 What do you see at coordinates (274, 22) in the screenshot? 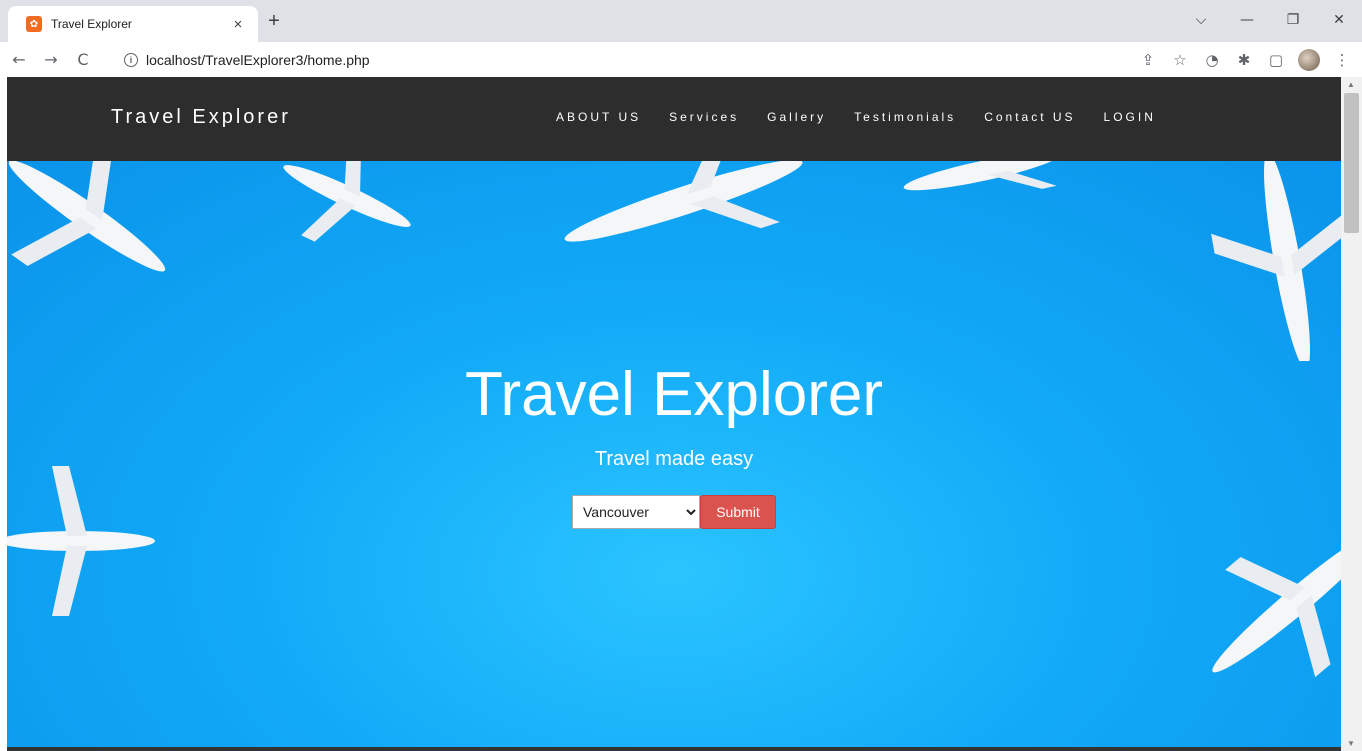
I see `new-tab-button: +` at bounding box center [274, 22].